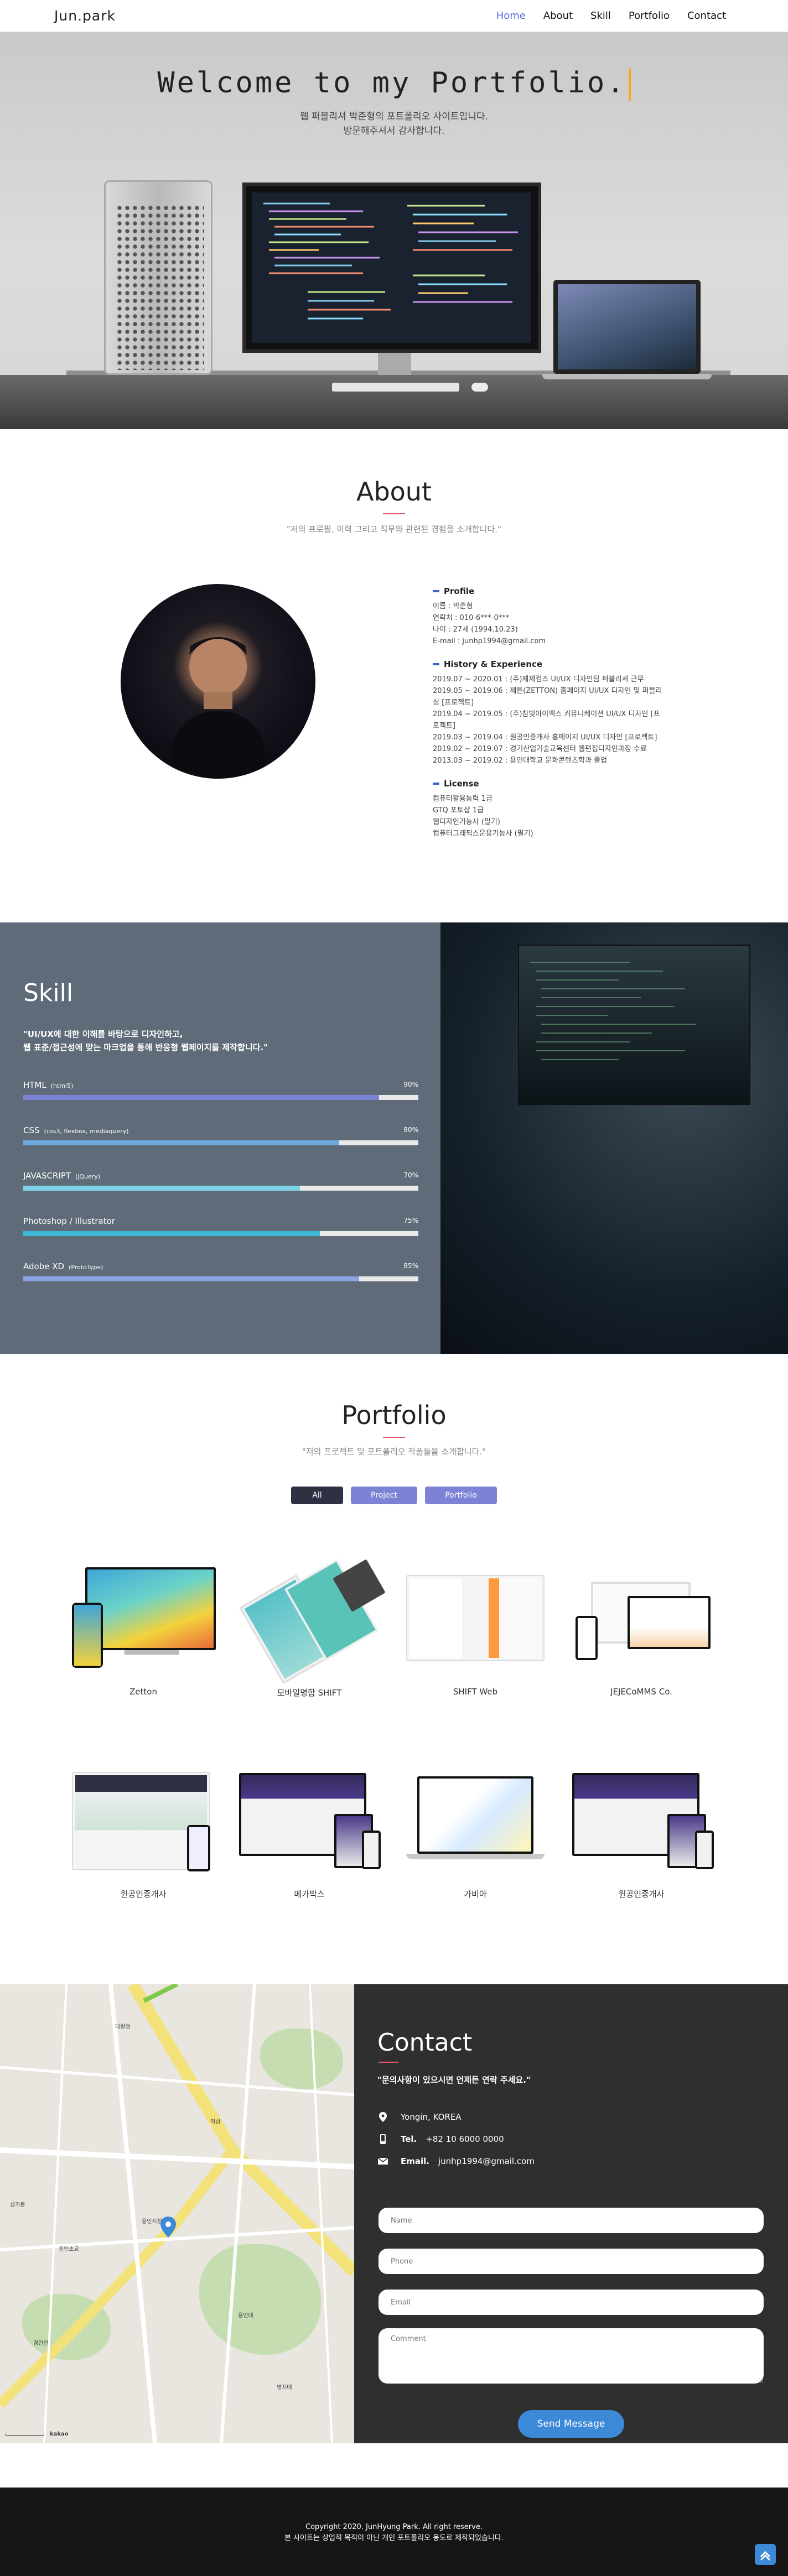 This screenshot has width=788, height=2576. What do you see at coordinates (571, 2261) in the screenshot?
I see `phone-input` at bounding box center [571, 2261].